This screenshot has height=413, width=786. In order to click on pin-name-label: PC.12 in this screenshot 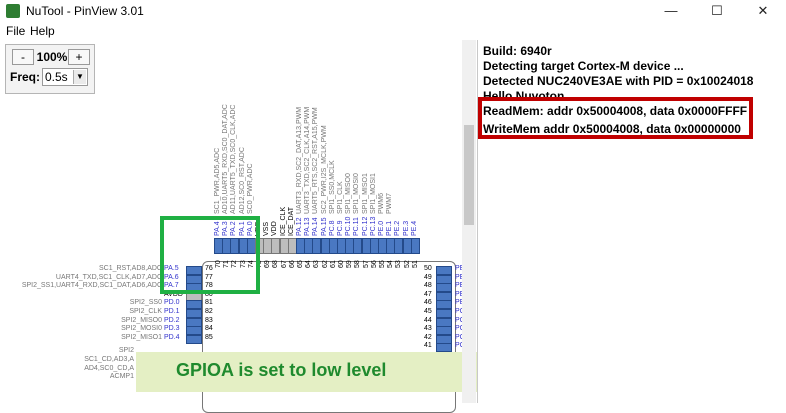, I will do `click(365, 226)`.